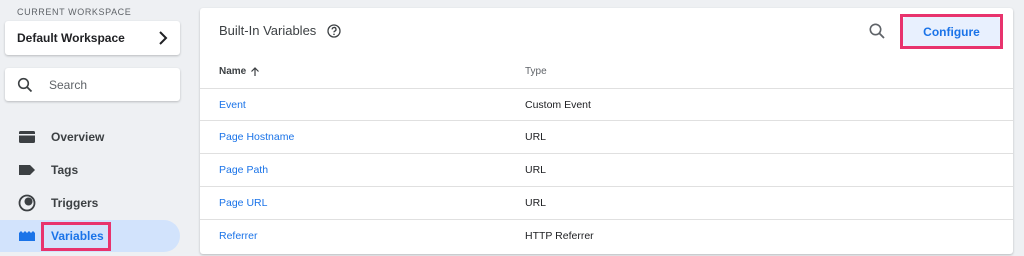  Describe the element at coordinates (255, 71) in the screenshot. I see `arrow-up-icon` at that location.